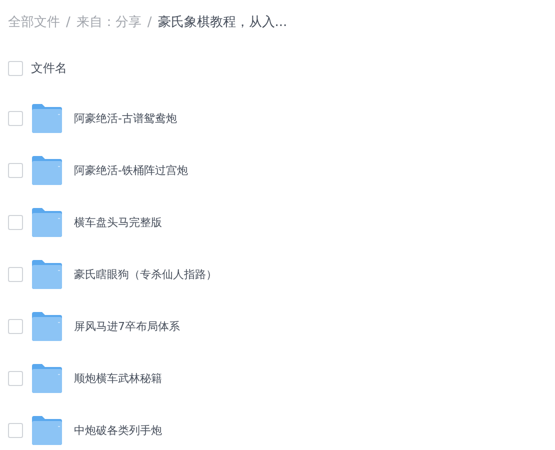 This screenshot has width=555, height=450. What do you see at coordinates (118, 430) in the screenshot?
I see `file-name: 中炮破各类列手炮` at bounding box center [118, 430].